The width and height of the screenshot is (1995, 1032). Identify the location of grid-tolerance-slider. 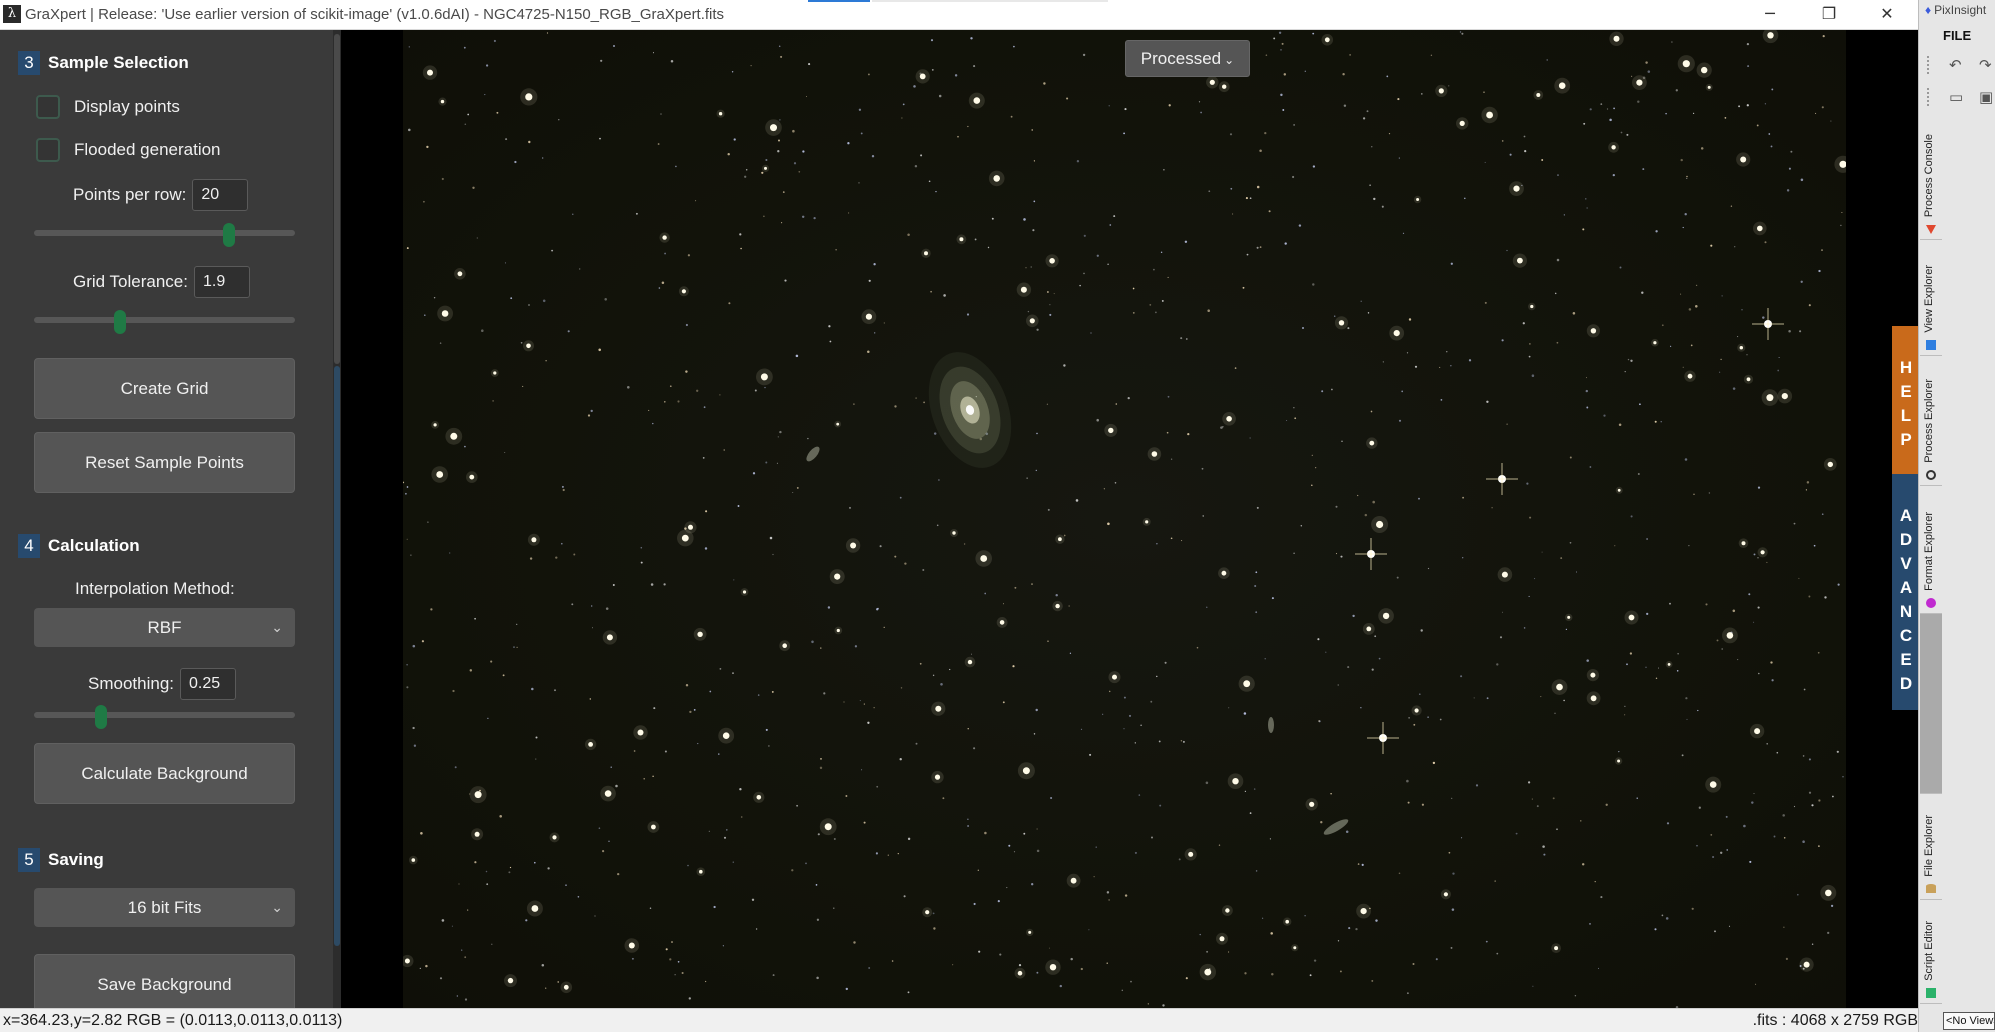
(164, 322).